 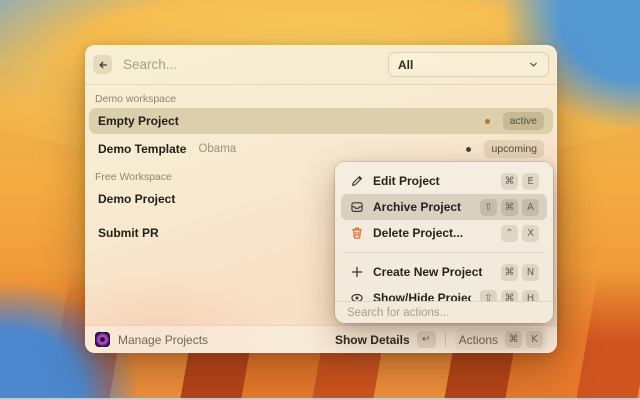 What do you see at coordinates (321, 65) in the screenshot?
I see `search-header: Search... All` at bounding box center [321, 65].